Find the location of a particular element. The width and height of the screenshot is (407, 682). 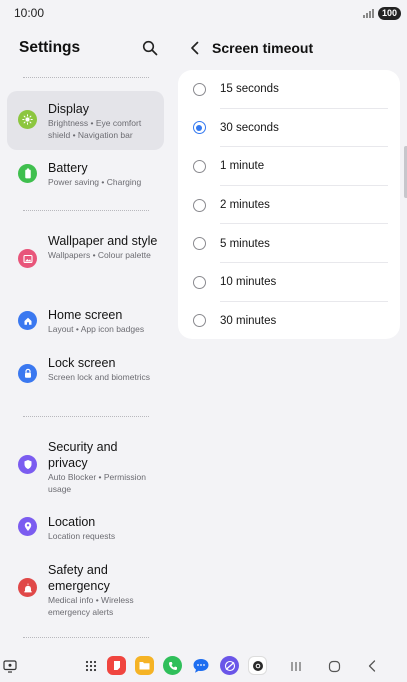

option-label: 30 seconds is located at coordinates (249, 127).